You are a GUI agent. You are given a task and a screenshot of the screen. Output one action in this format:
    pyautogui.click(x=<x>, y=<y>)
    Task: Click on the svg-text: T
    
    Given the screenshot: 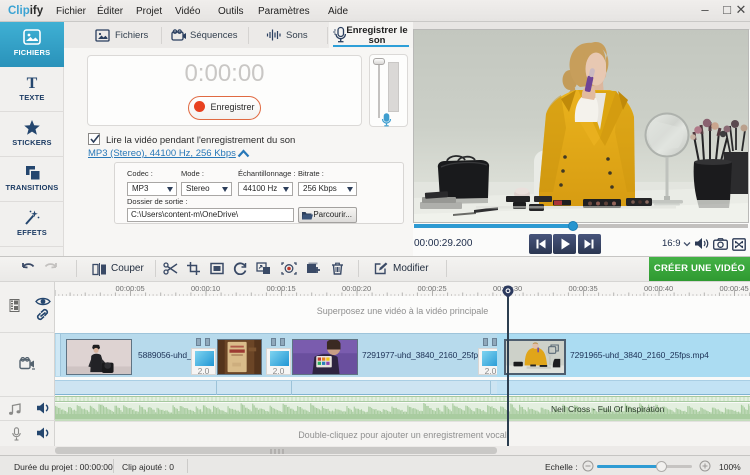 What is the action you would take?
    pyautogui.click(x=32, y=83)
    